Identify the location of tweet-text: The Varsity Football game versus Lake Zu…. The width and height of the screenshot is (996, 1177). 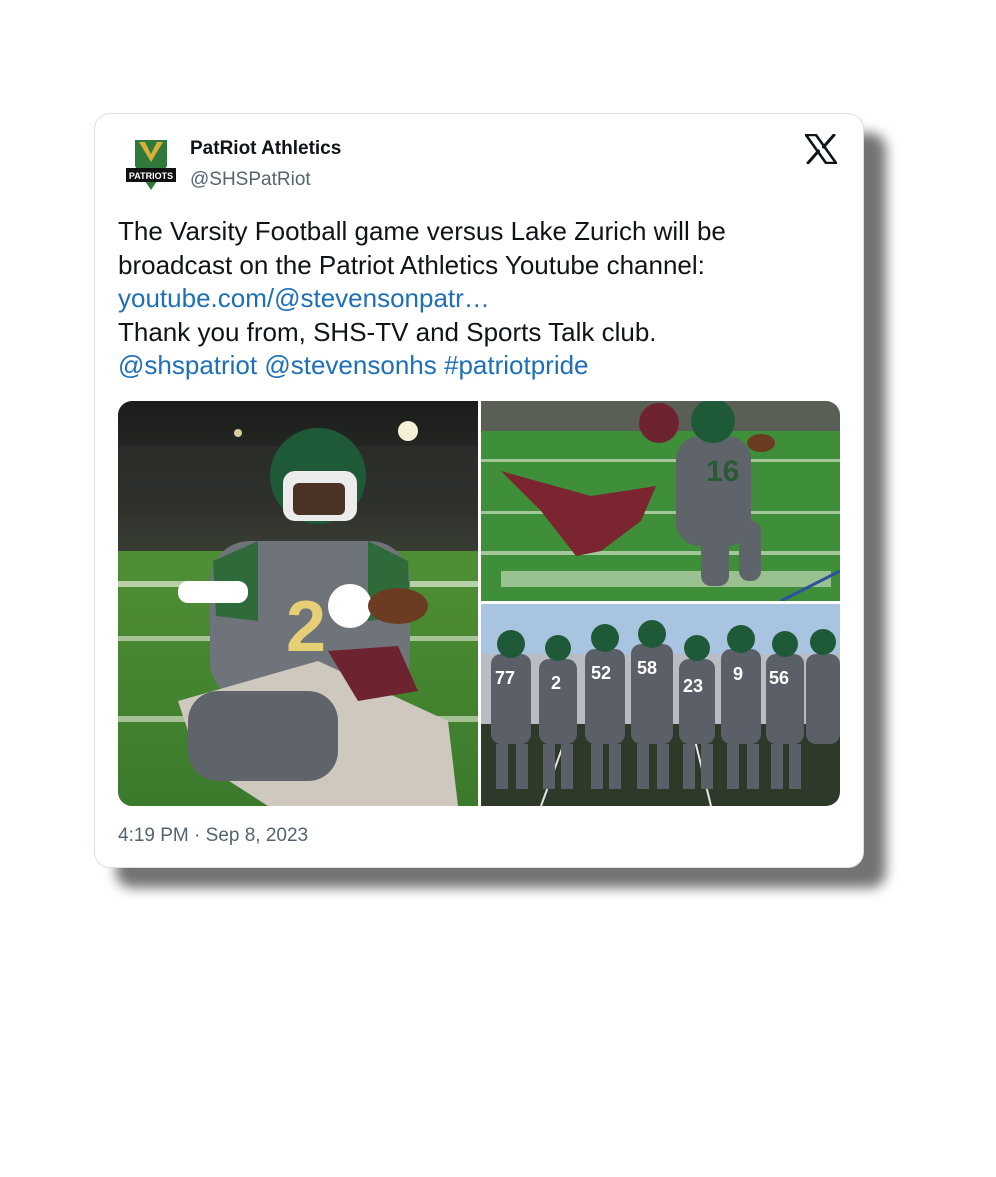
(478, 299).